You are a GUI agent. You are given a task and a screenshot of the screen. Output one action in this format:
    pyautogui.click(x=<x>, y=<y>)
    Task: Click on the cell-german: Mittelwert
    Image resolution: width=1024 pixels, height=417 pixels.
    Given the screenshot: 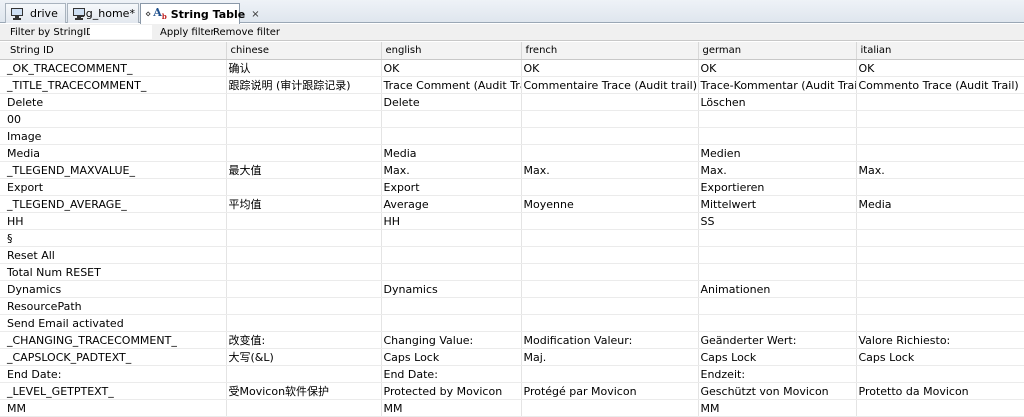 What is the action you would take?
    pyautogui.click(x=777, y=204)
    